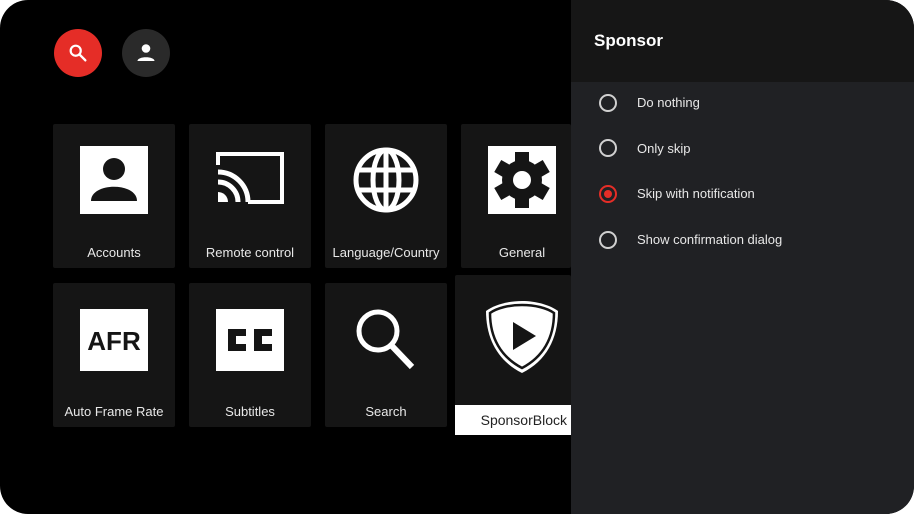  What do you see at coordinates (668, 103) in the screenshot?
I see `option-label: Do nothing` at bounding box center [668, 103].